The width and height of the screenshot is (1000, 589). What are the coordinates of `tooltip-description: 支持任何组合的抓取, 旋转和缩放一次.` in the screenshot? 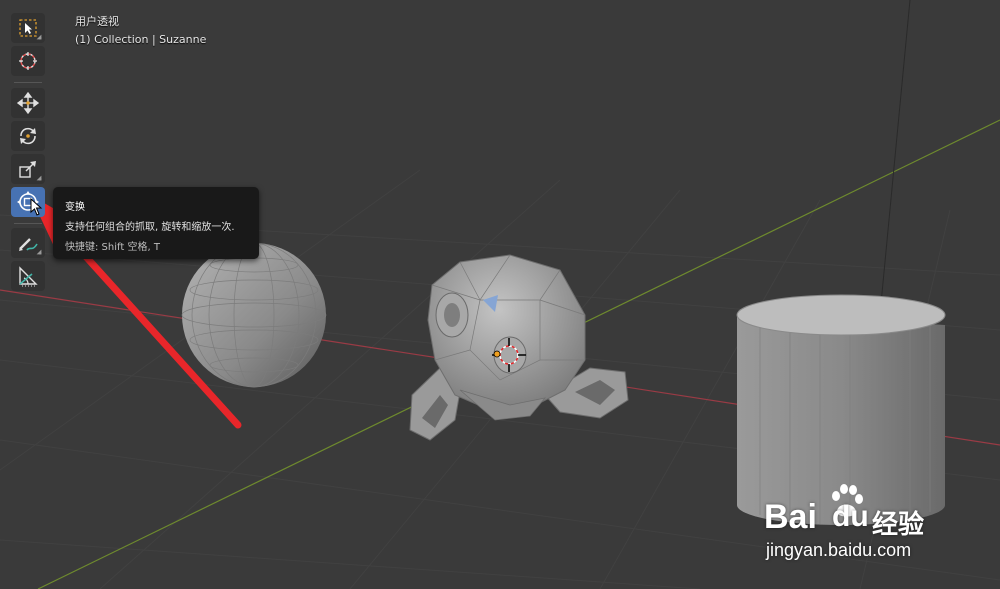 It's located at (150, 227).